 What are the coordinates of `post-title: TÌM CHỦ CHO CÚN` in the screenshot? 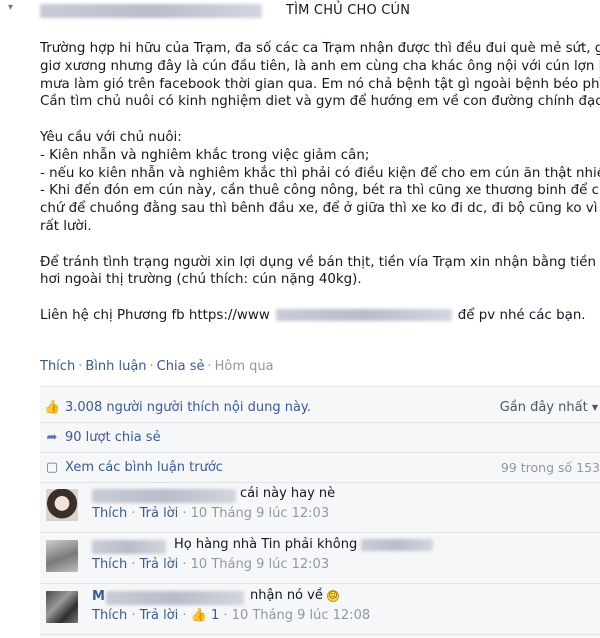 It's located at (348, 10).